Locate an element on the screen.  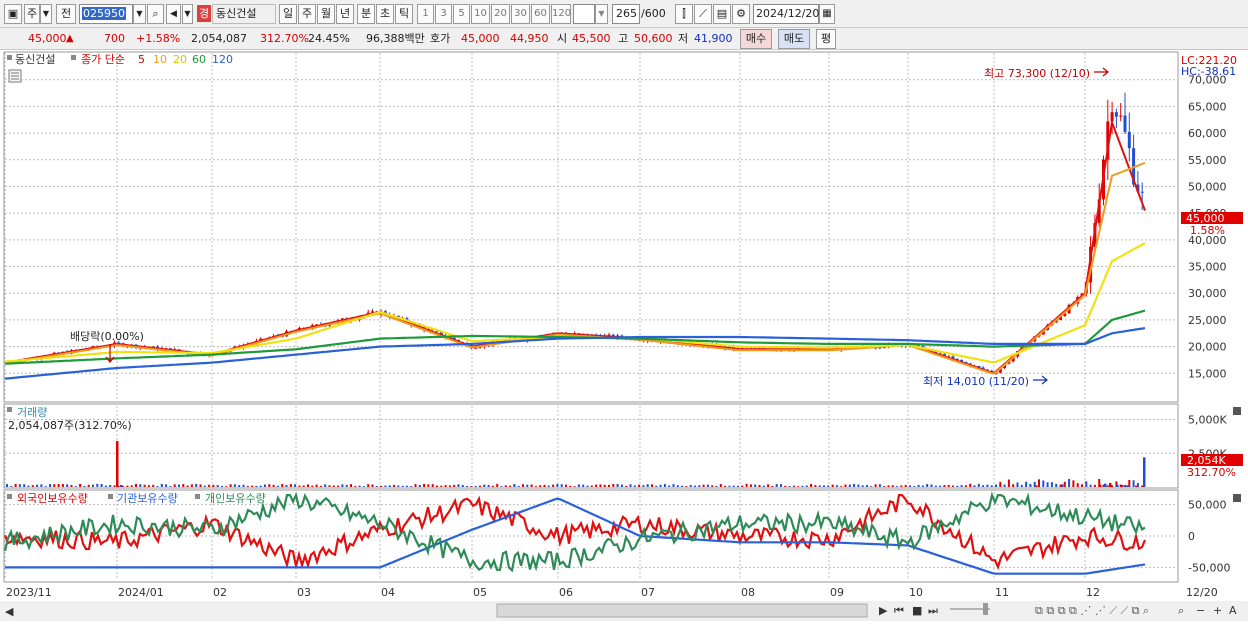
candle-body is located at coordinates (1116, 114).